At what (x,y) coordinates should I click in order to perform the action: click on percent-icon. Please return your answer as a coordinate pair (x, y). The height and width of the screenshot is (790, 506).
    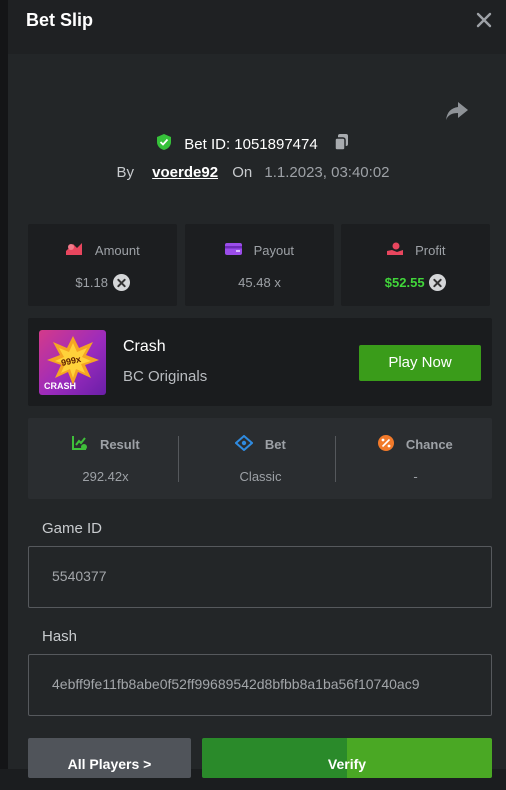
    Looking at the image, I should click on (386, 444).